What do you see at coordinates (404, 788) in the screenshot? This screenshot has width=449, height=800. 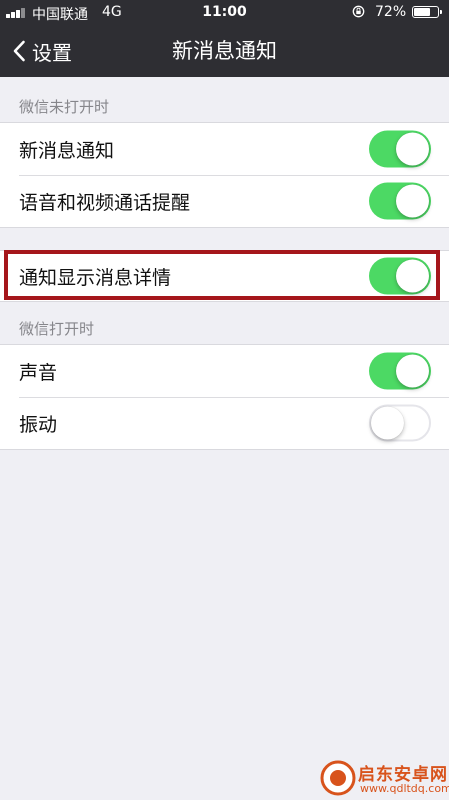 I see `watermark-url: www.qdltdq.com` at bounding box center [404, 788].